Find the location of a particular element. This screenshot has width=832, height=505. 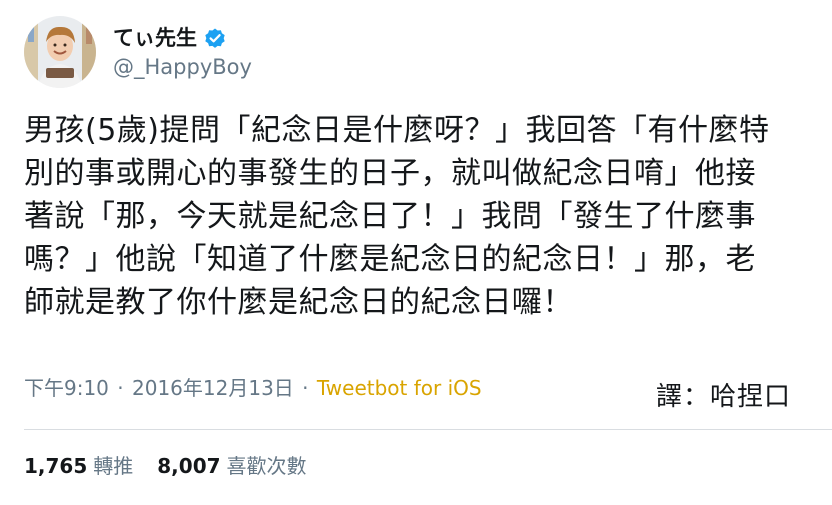

retweet-count: 1,765 轉推 is located at coordinates (78, 466).